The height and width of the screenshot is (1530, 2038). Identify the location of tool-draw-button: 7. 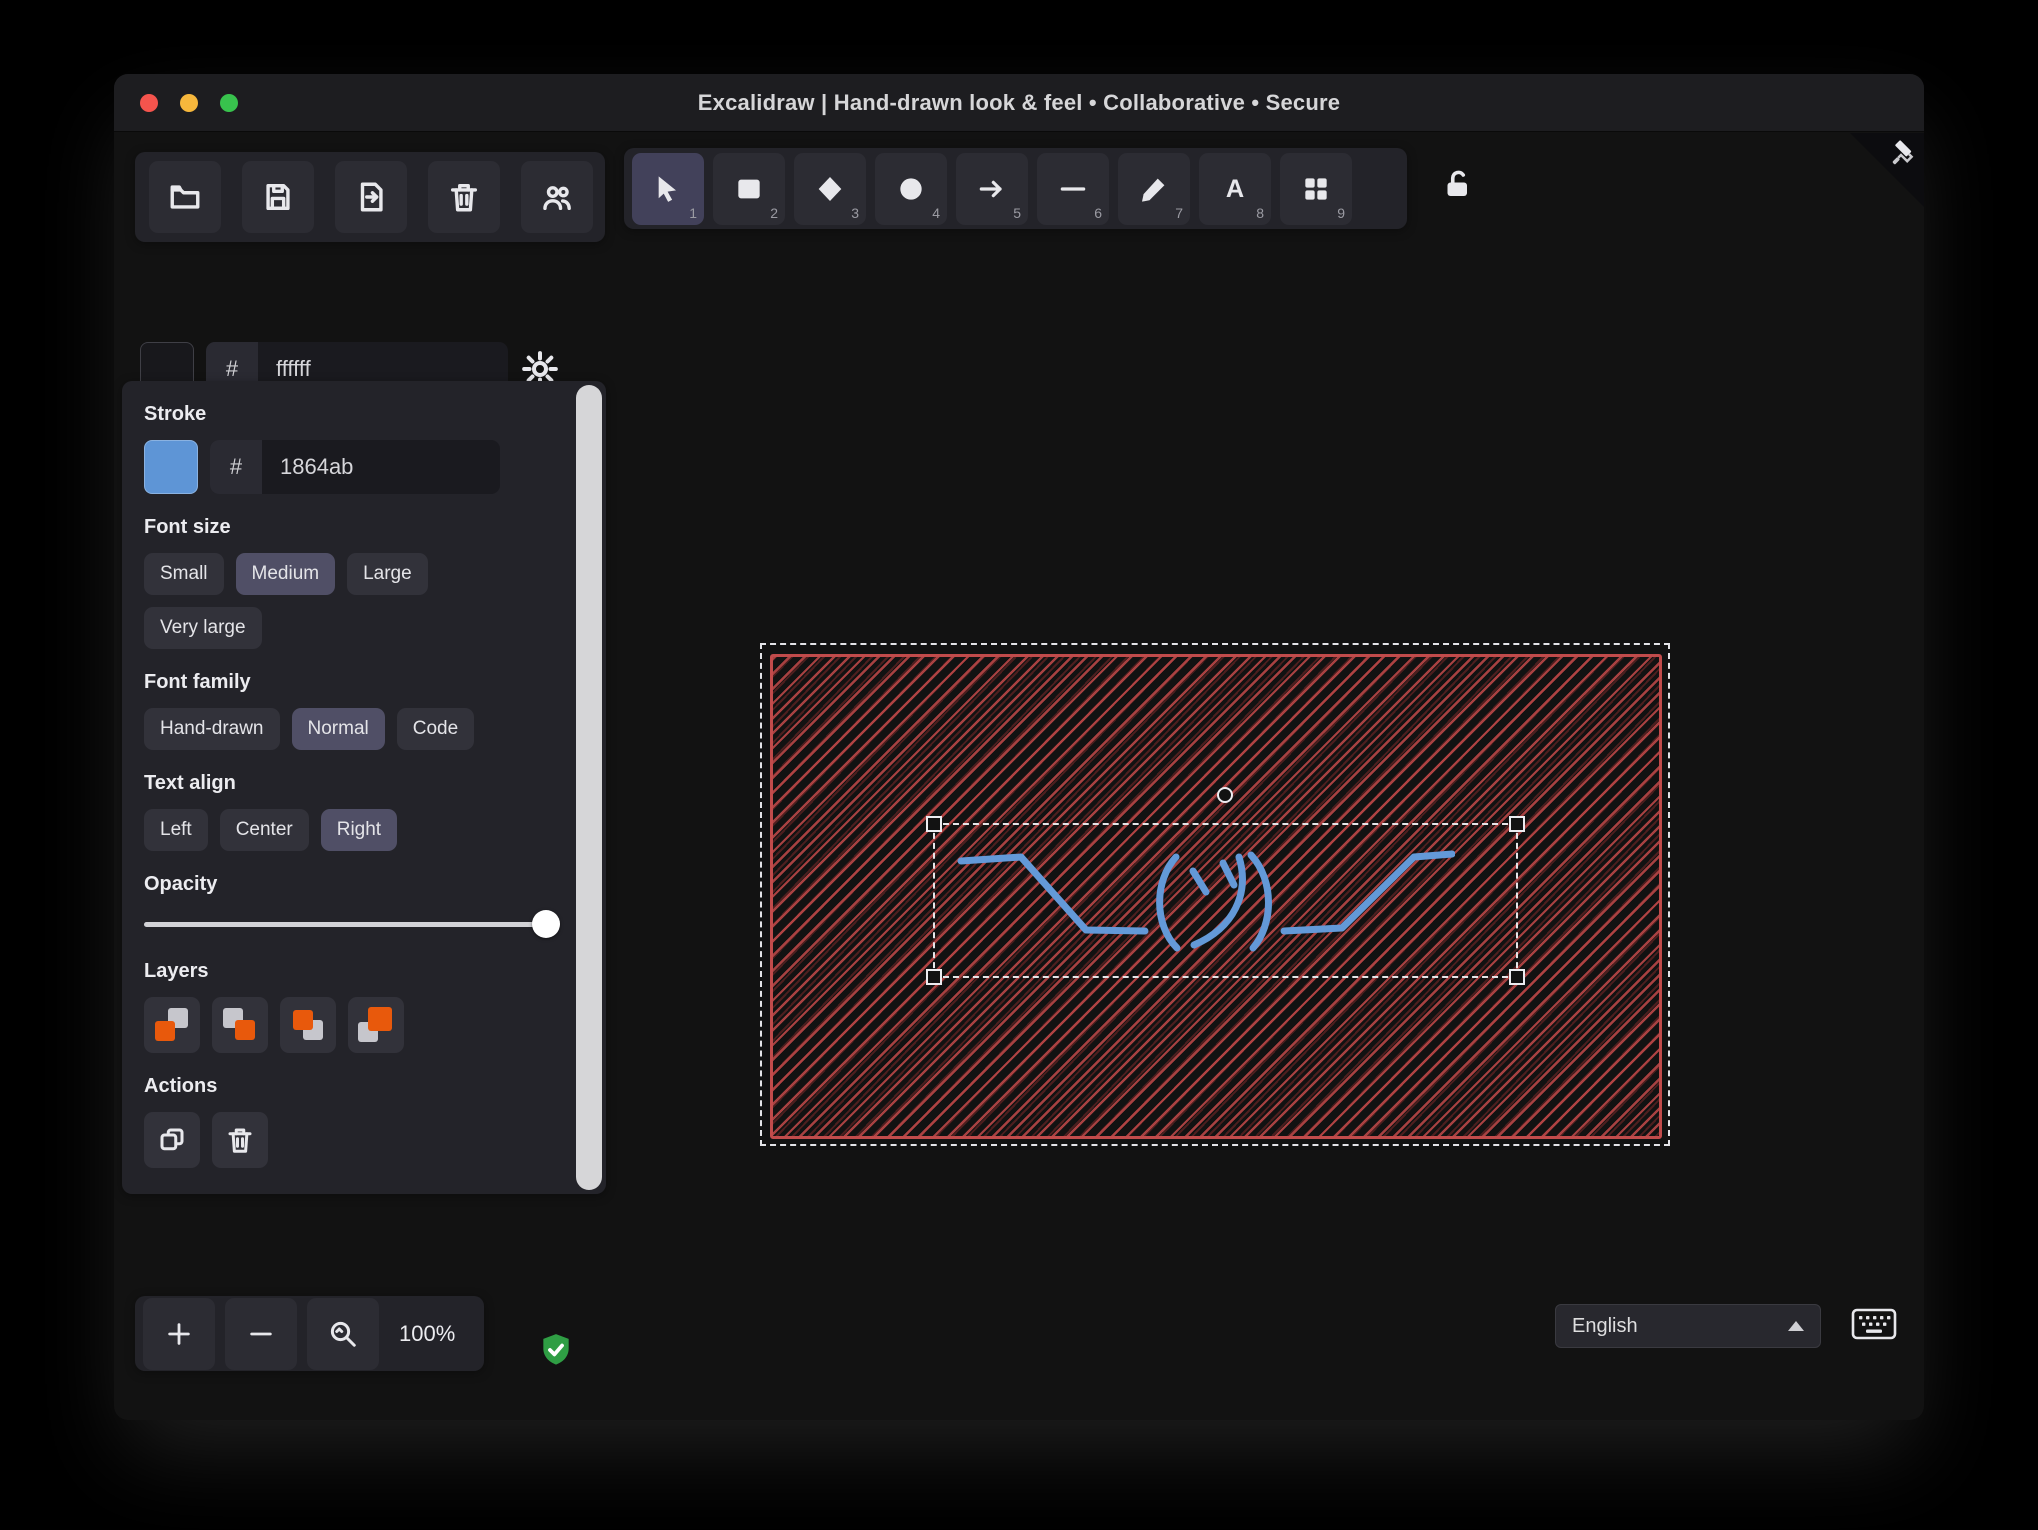
(1154, 188).